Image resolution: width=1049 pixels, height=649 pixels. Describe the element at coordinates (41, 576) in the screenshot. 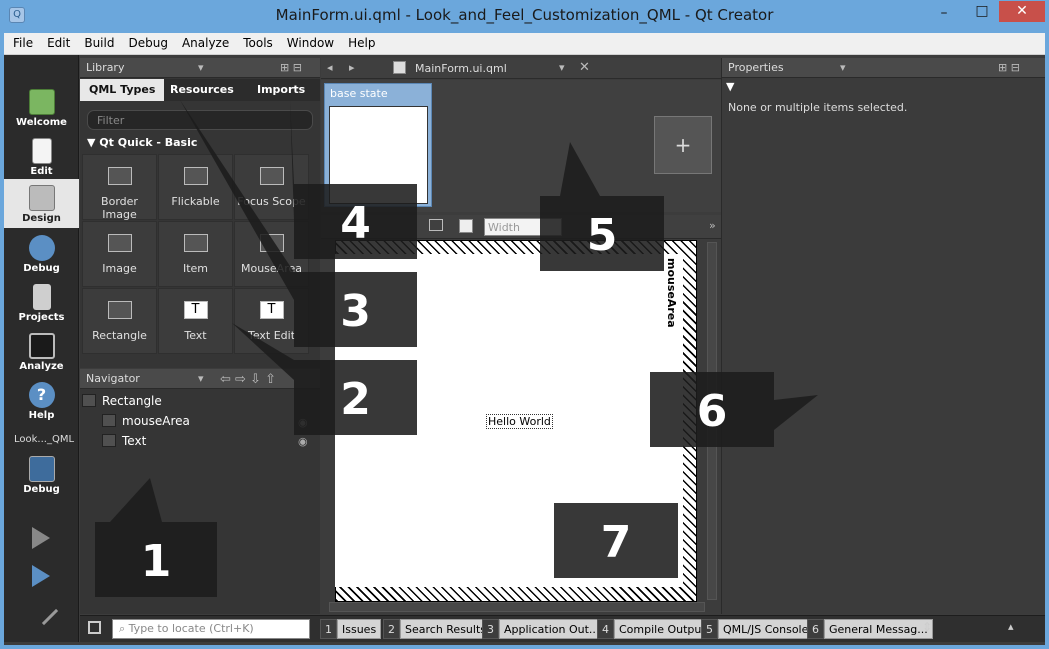

I see `debug-run-icon` at that location.